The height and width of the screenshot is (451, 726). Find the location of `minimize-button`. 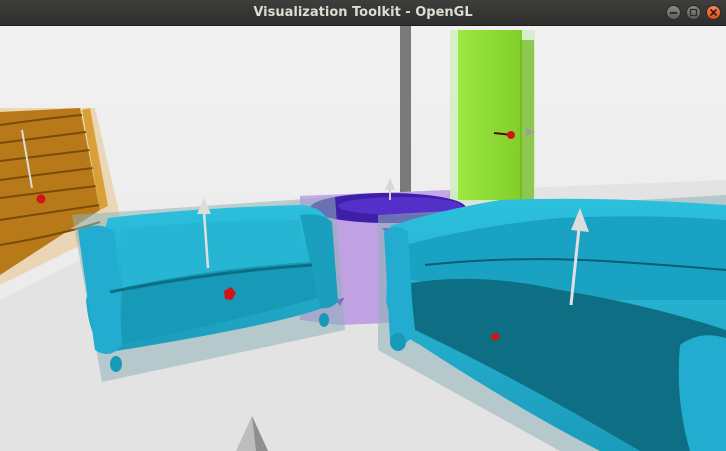

minimize-button is located at coordinates (673, 12).